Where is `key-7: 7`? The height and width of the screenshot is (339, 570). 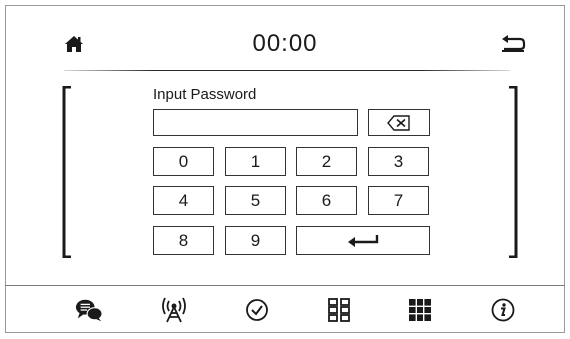 key-7: 7 is located at coordinates (398, 200).